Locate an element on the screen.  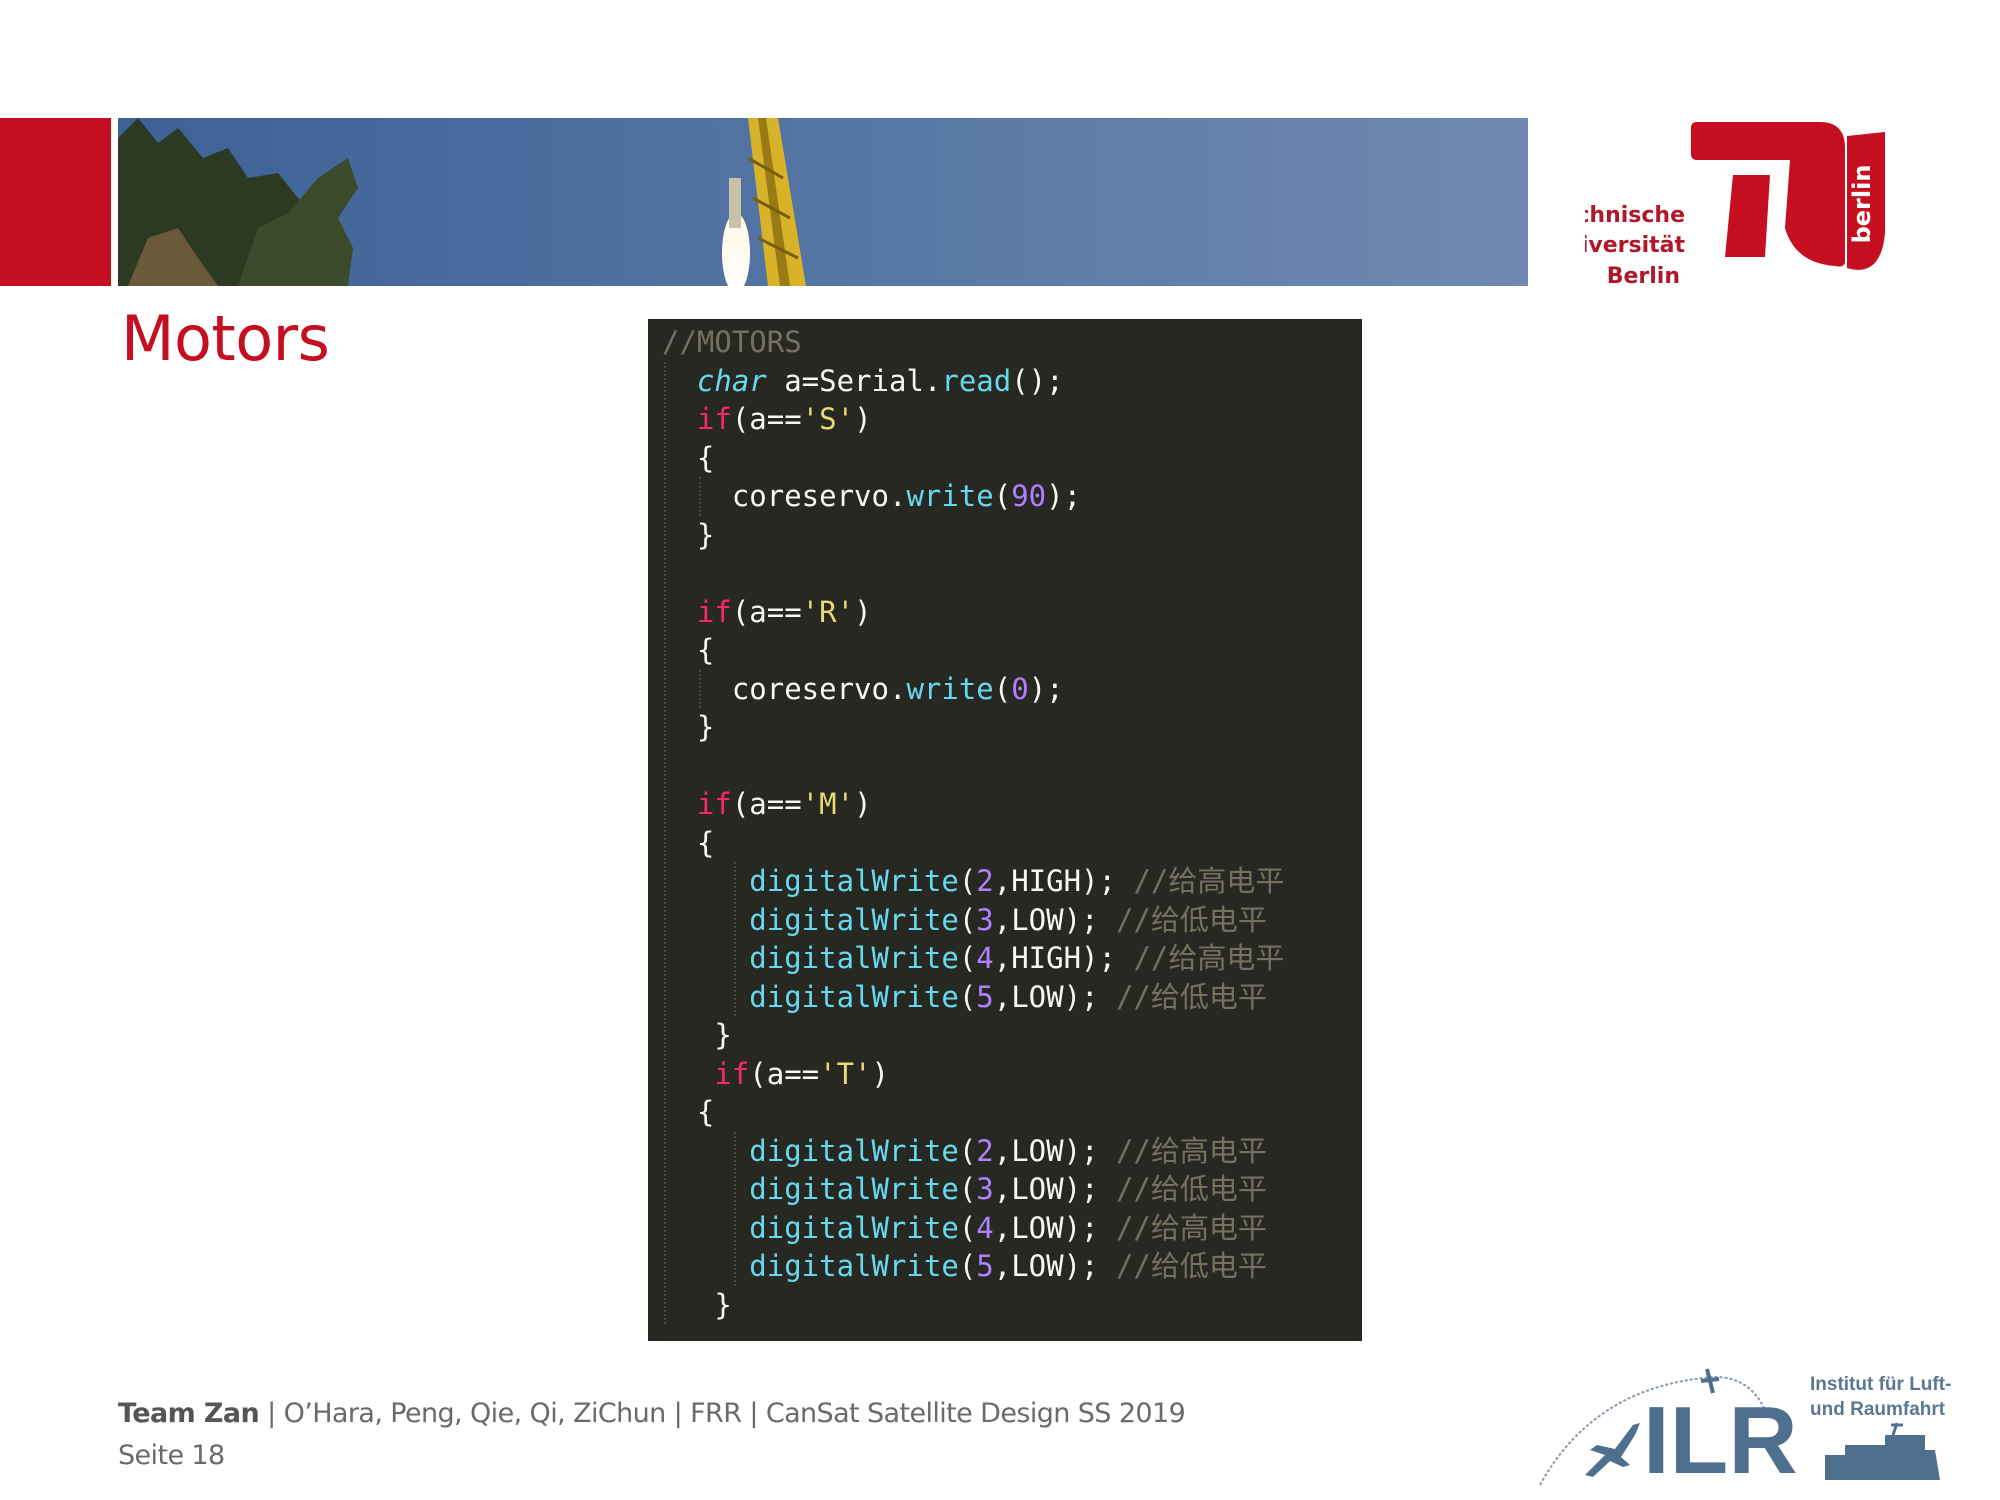
svg-text: ILR is located at coordinates (1720, 1440).